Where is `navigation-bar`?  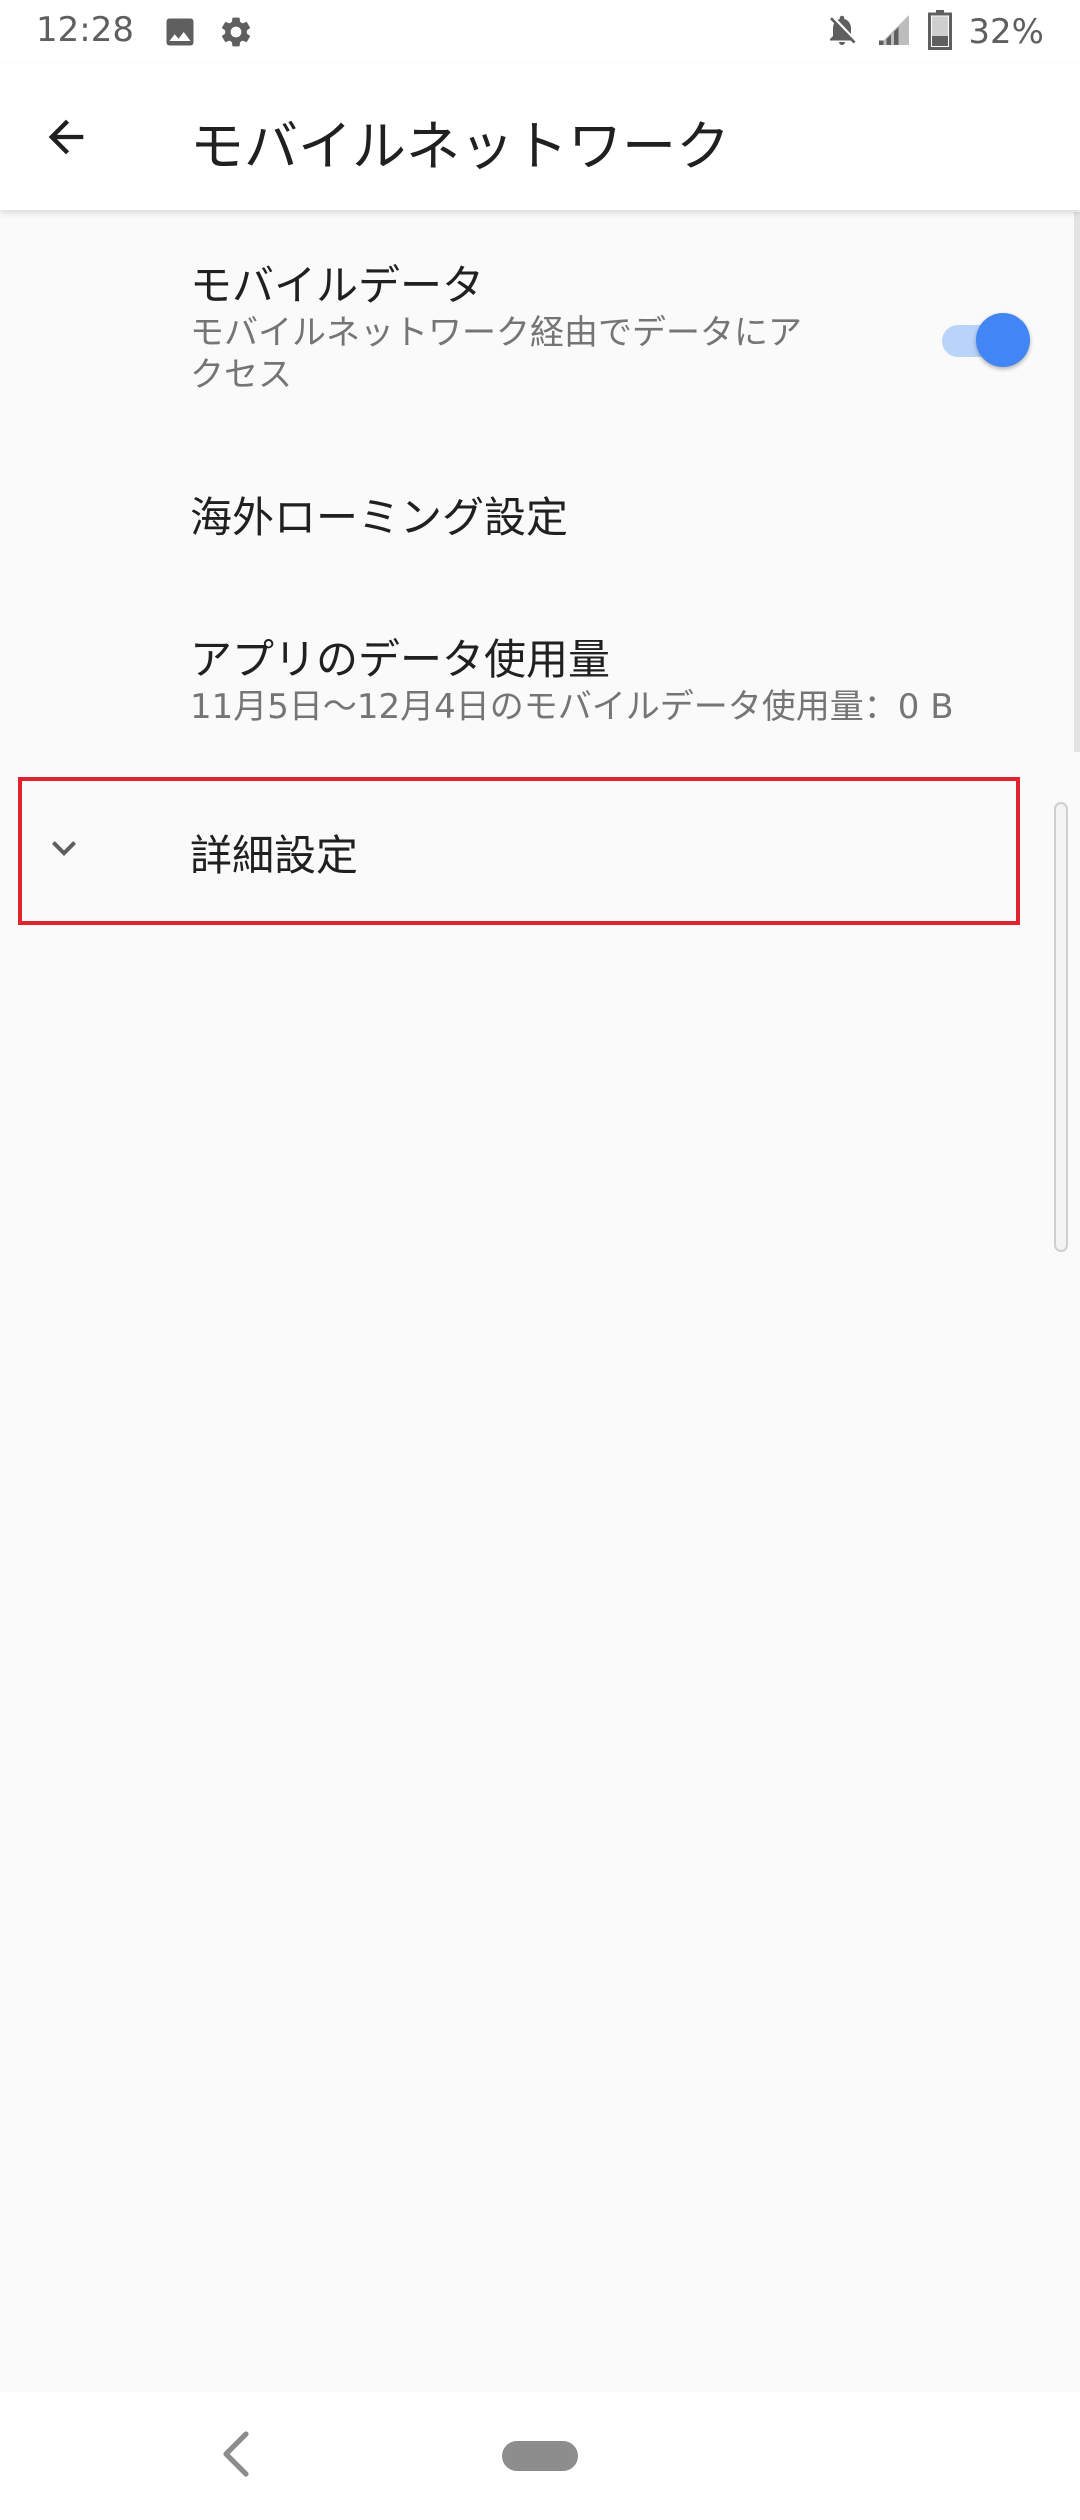
navigation-bar is located at coordinates (540, 2456).